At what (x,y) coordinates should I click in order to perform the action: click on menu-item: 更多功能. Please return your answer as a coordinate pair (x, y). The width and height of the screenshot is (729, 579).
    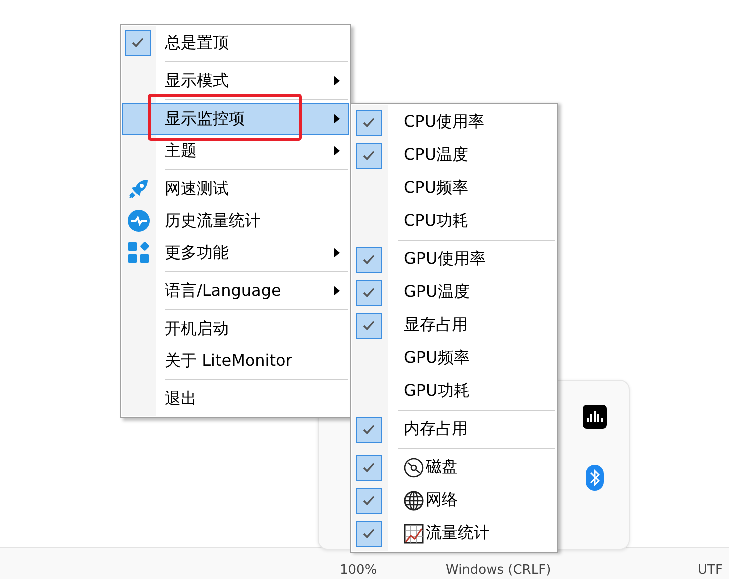
    Looking at the image, I should click on (235, 253).